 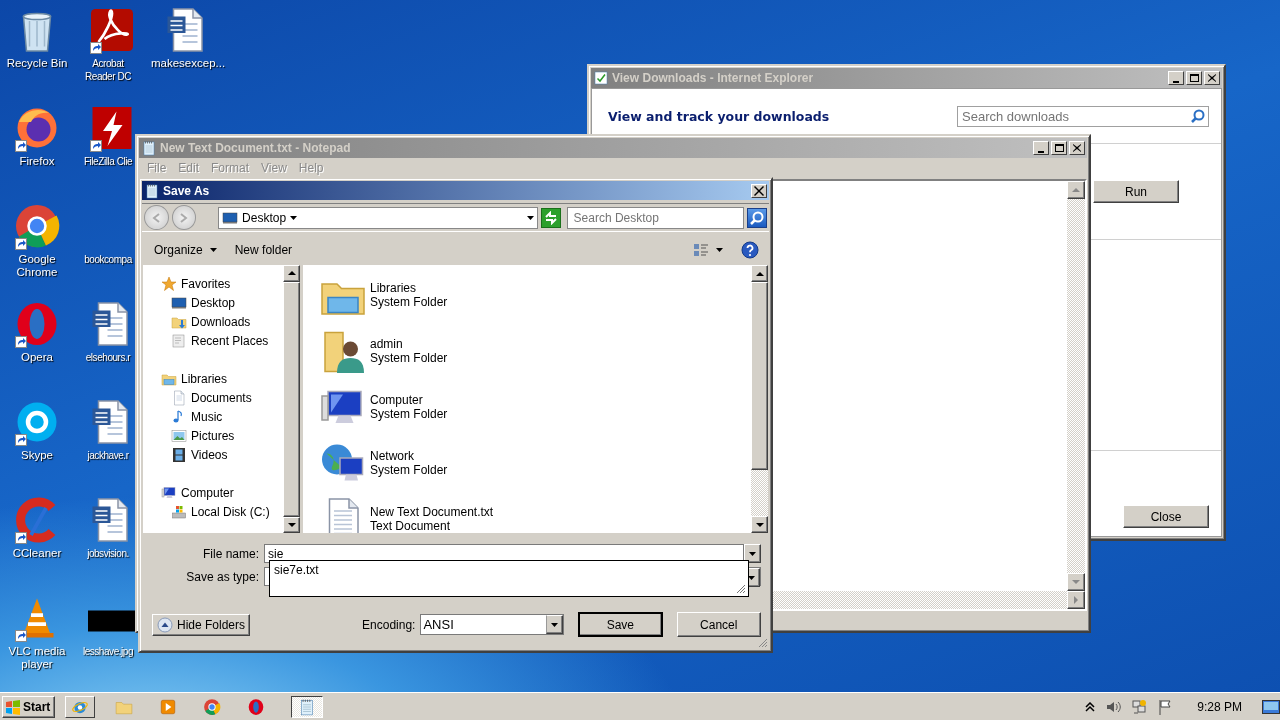 What do you see at coordinates (1113, 707) in the screenshot?
I see `speaker-icon` at bounding box center [1113, 707].